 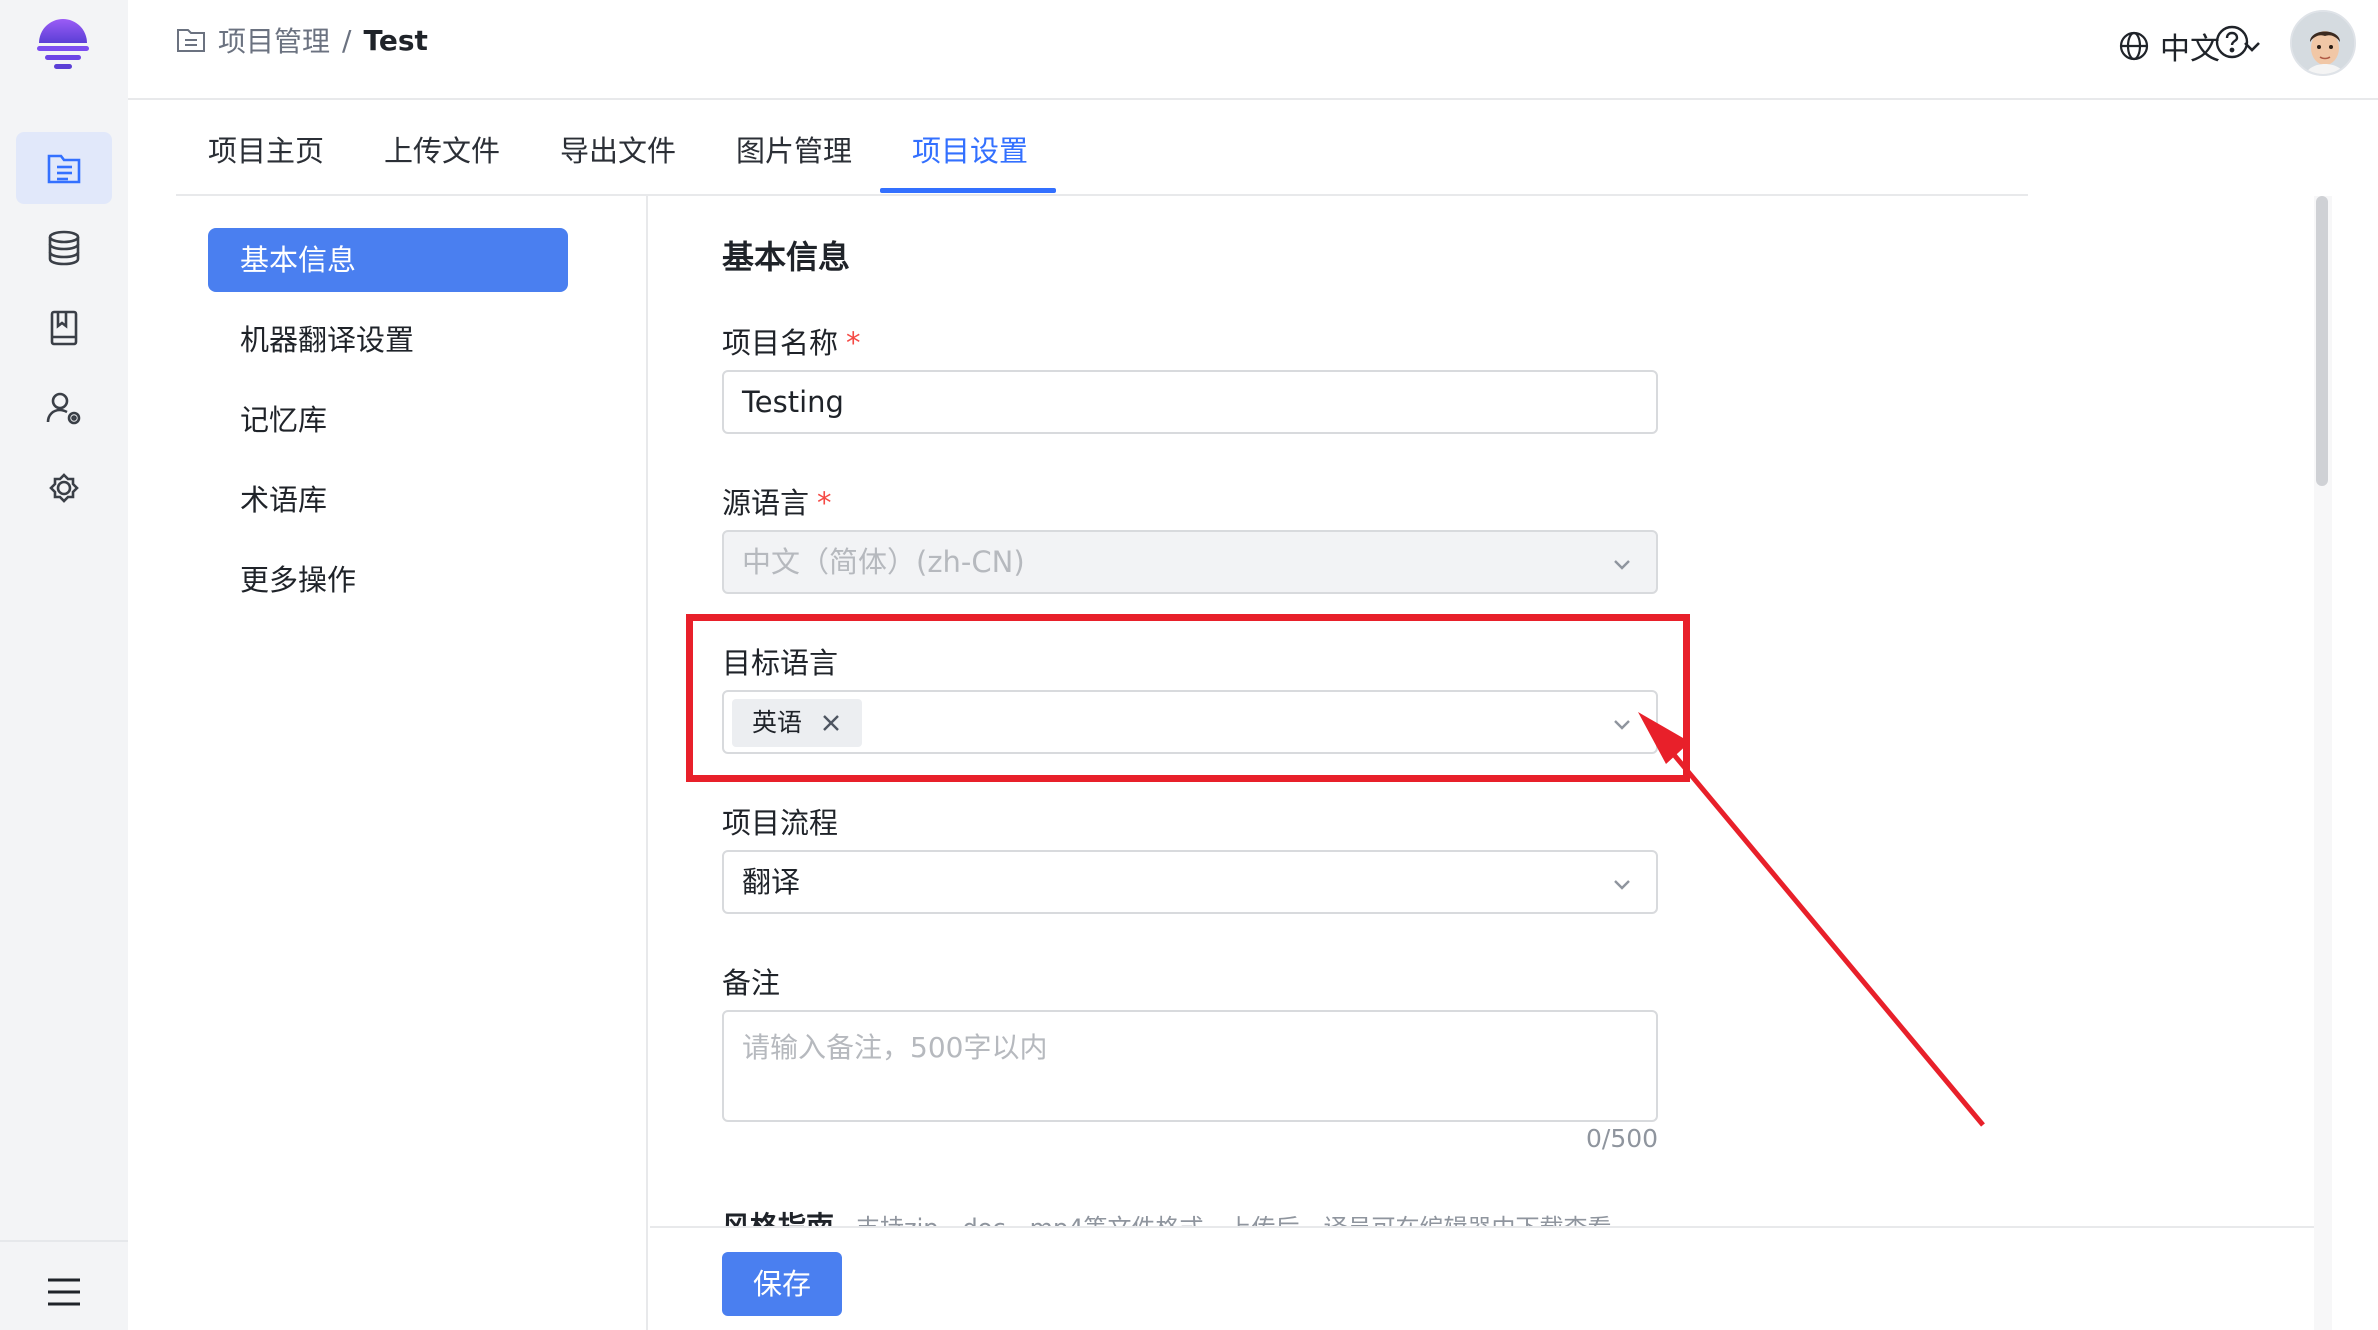 What do you see at coordinates (2134, 46) in the screenshot?
I see `globe-icon` at bounding box center [2134, 46].